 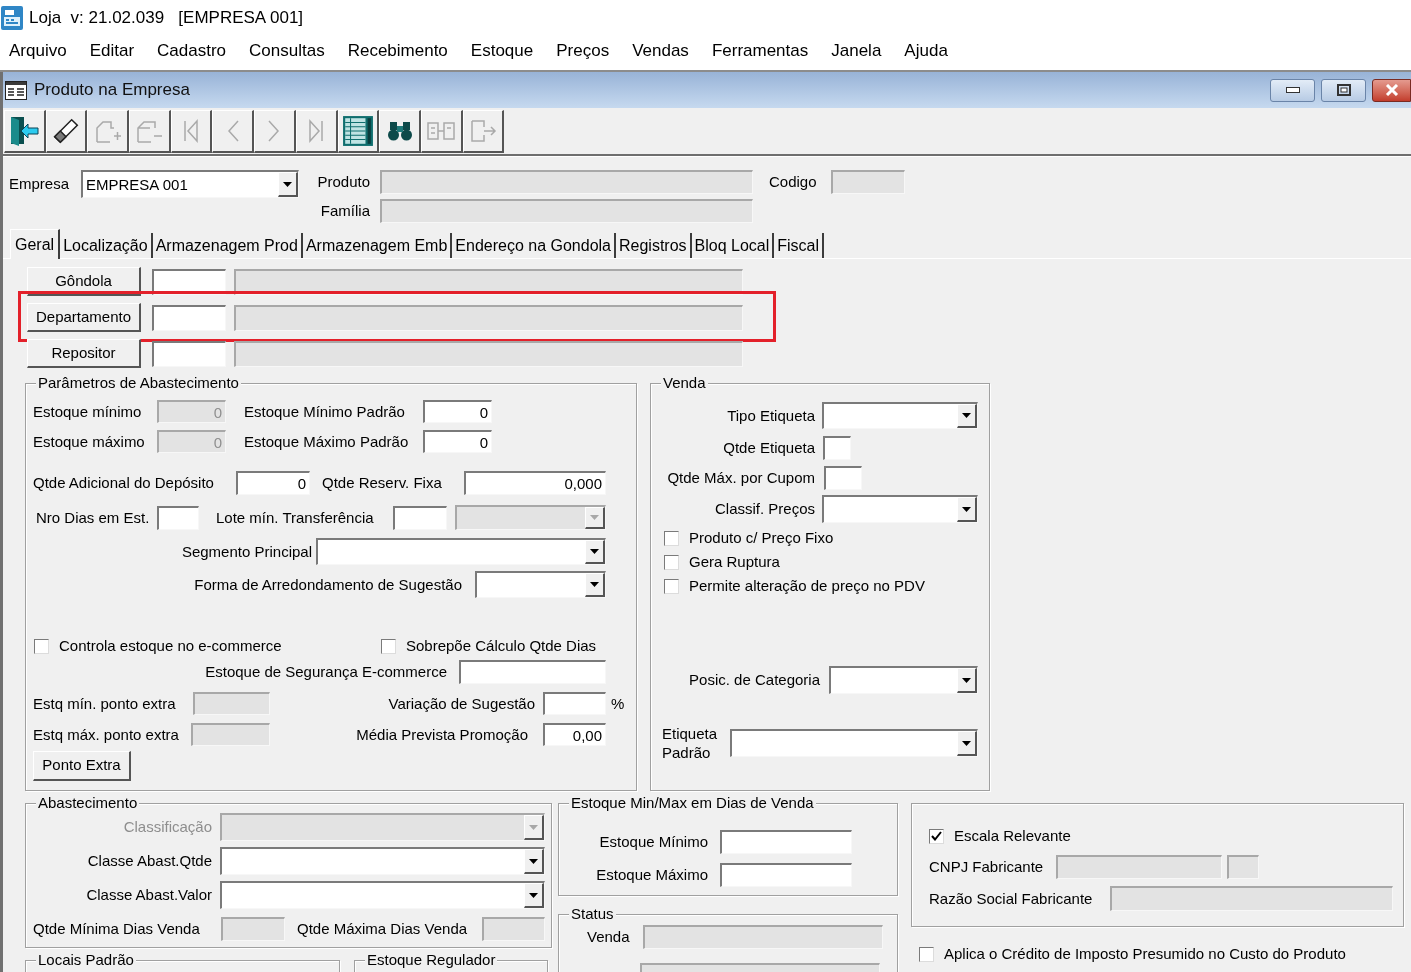 I want to click on tab: Localização, so click(x=106, y=245).